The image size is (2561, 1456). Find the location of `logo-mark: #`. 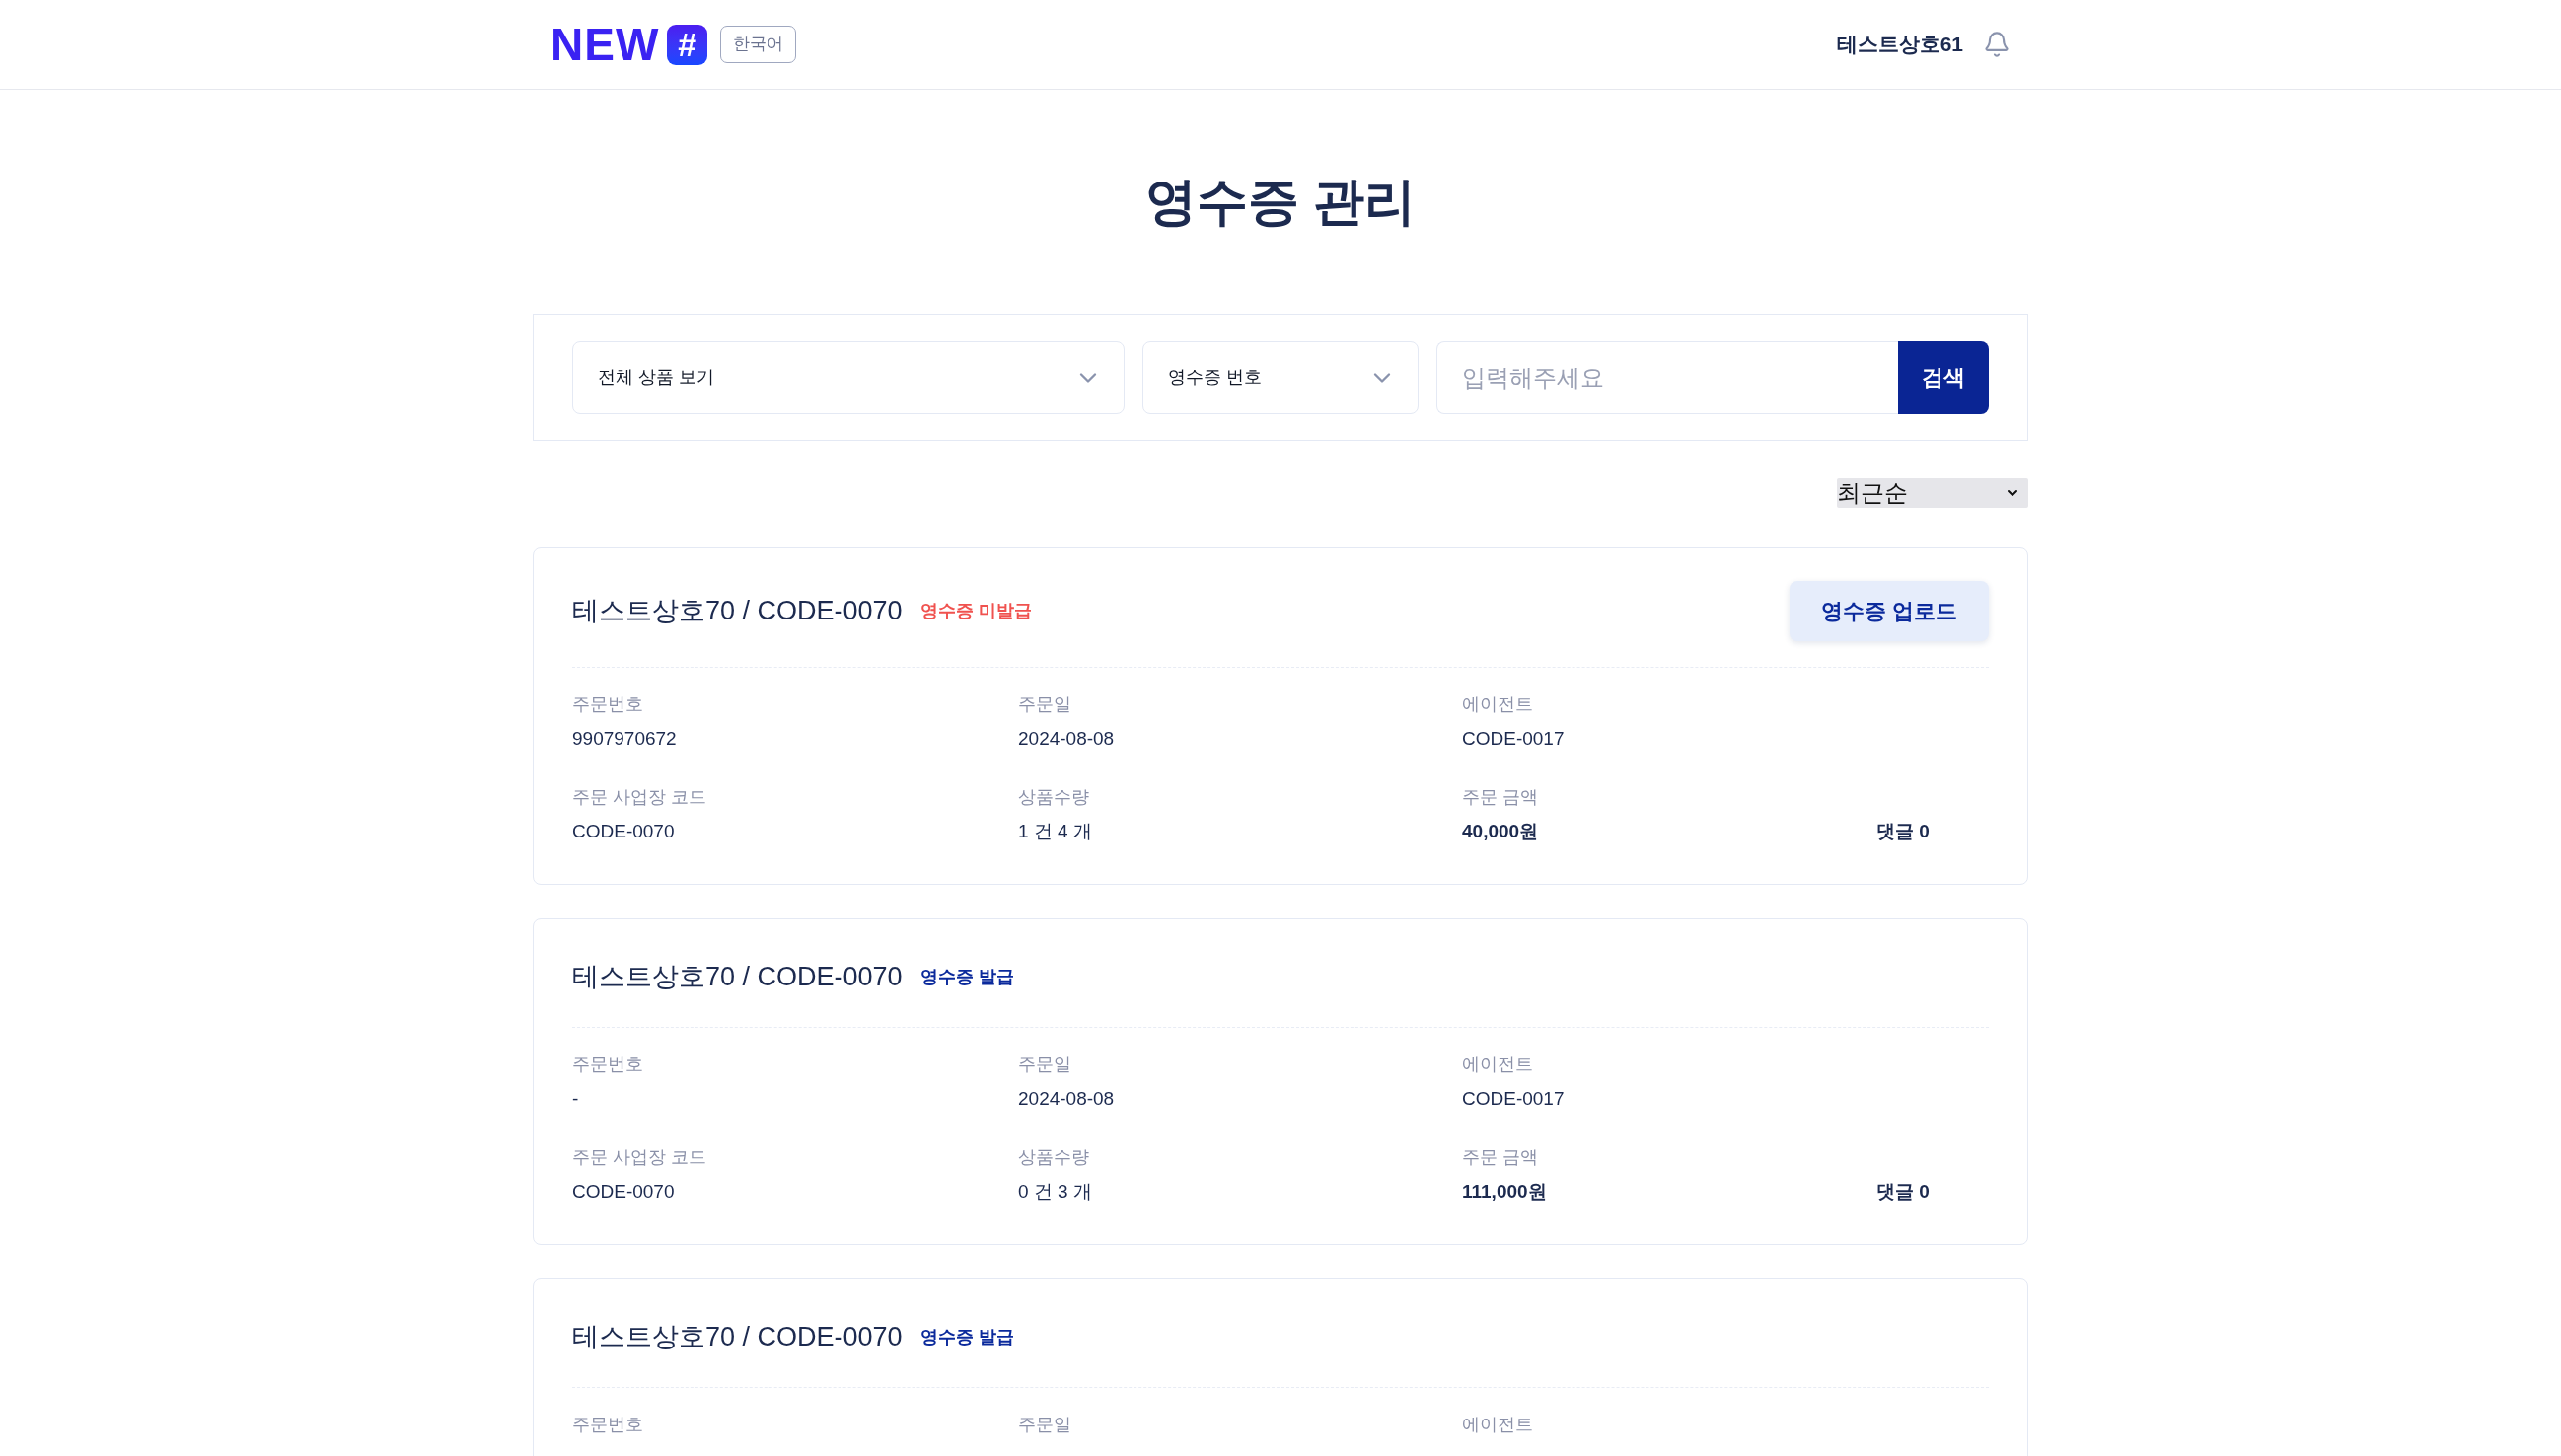

logo-mark: # is located at coordinates (687, 44).